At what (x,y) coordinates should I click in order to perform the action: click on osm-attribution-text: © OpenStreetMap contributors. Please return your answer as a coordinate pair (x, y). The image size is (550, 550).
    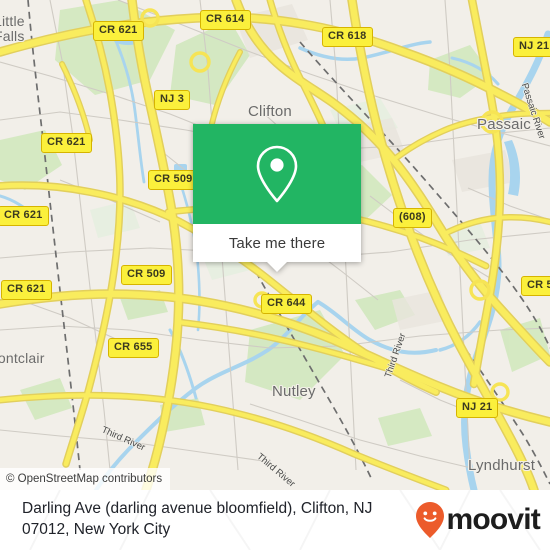
    Looking at the image, I should click on (84, 479).